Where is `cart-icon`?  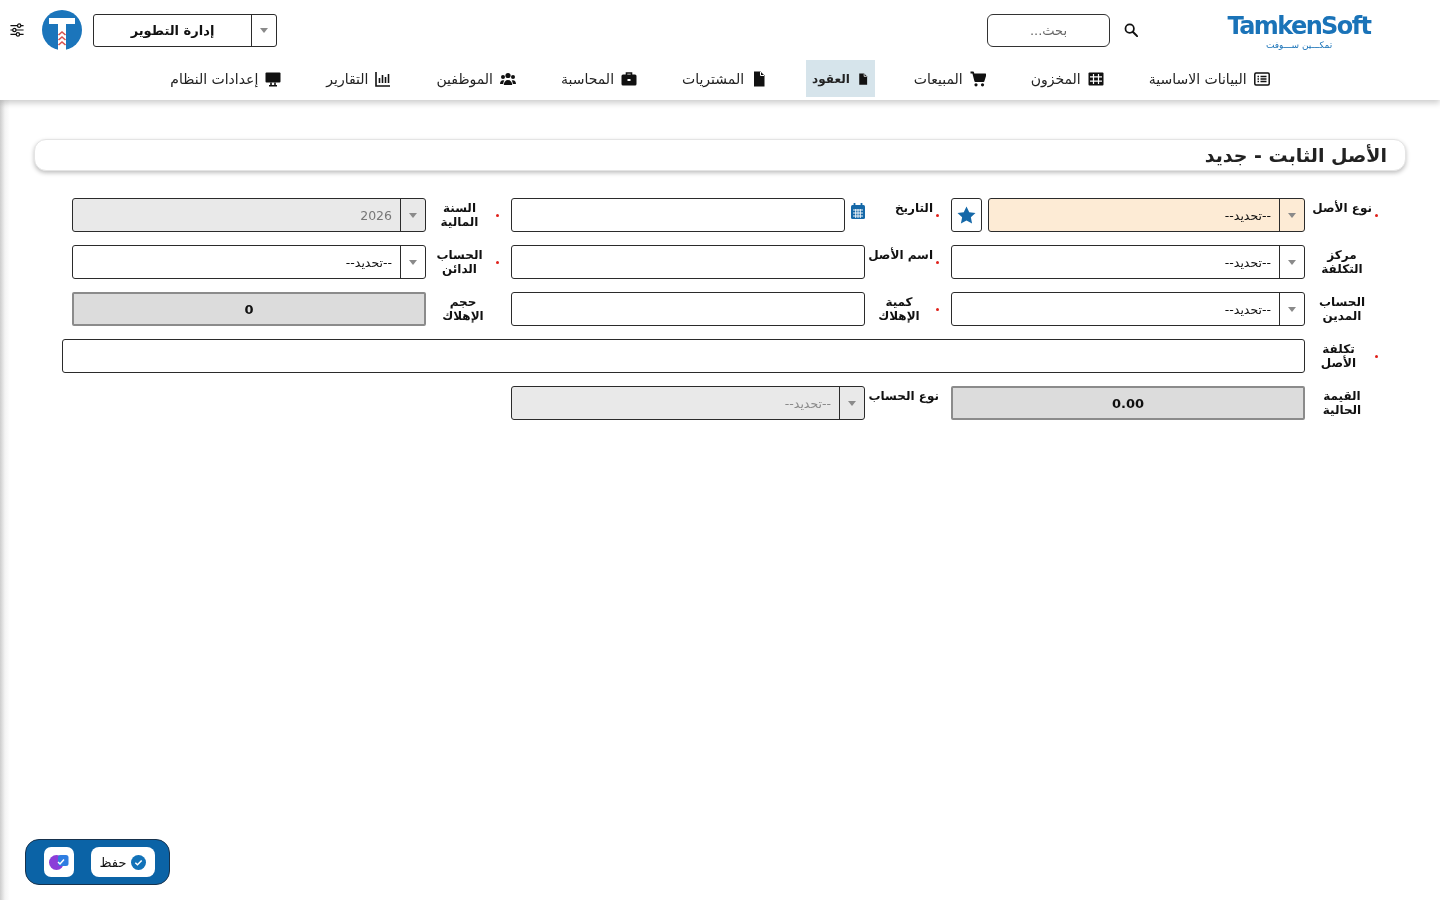 cart-icon is located at coordinates (977, 78).